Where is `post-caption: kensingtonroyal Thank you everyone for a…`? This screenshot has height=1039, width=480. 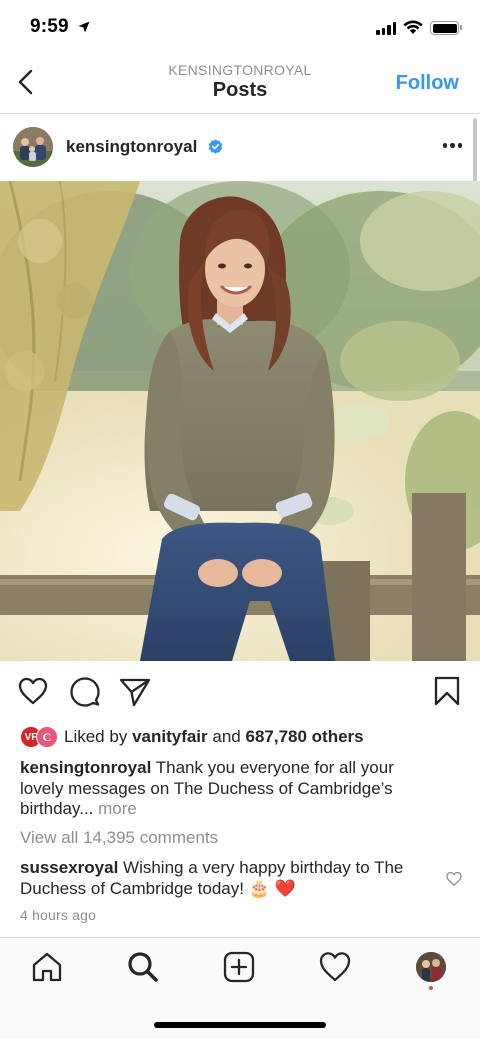 post-caption: kensingtonroyal Thank you everyone for a… is located at coordinates (230, 789).